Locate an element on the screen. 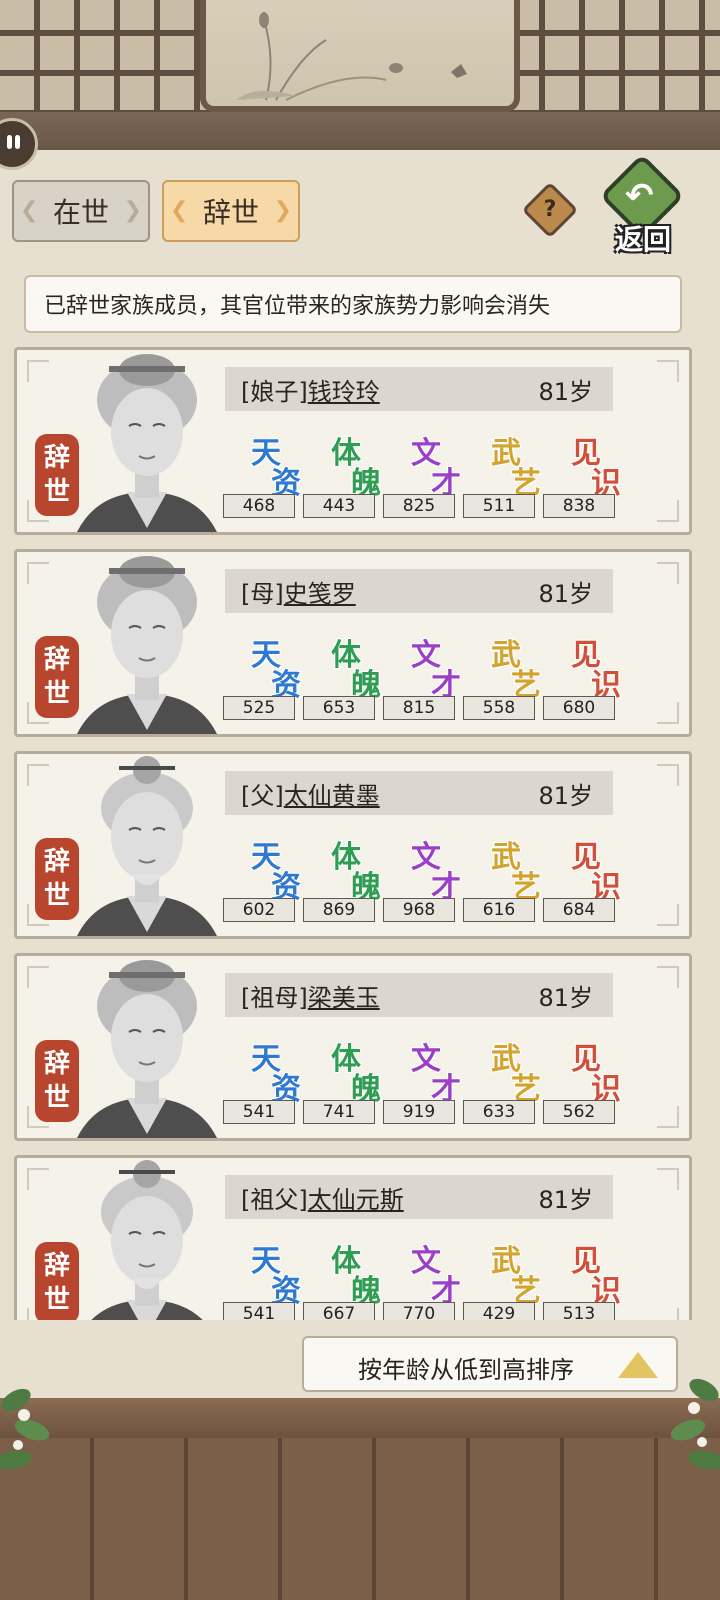  return-arrow-icon: ↶ is located at coordinates (639, 196).